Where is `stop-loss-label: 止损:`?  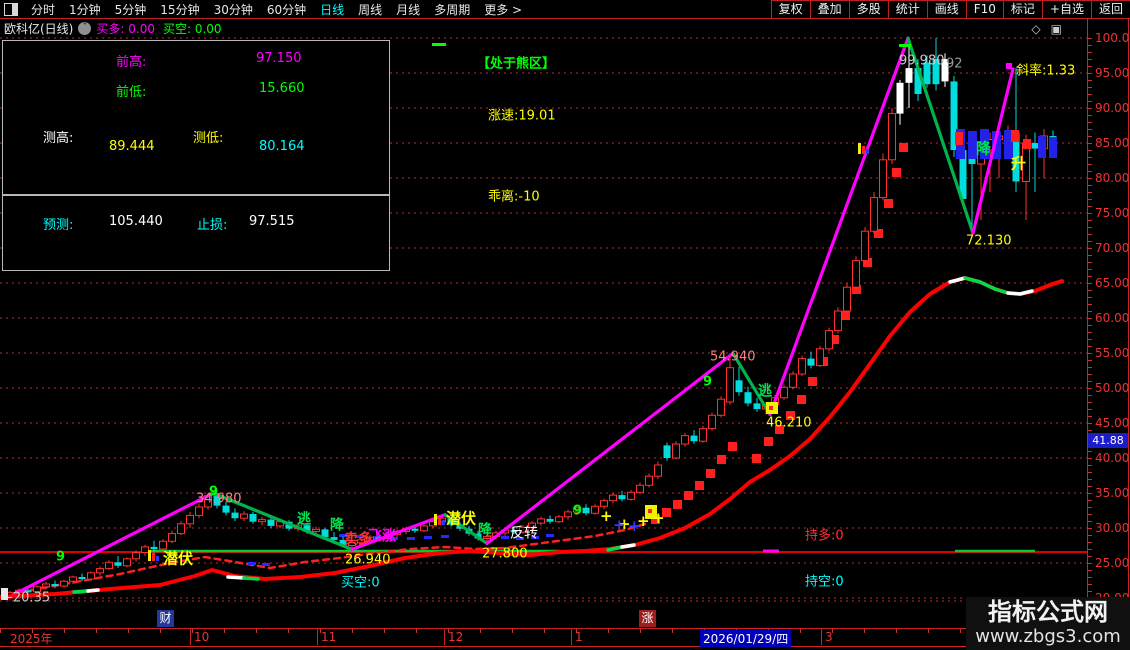 stop-loss-label: 止损: is located at coordinates (212, 225).